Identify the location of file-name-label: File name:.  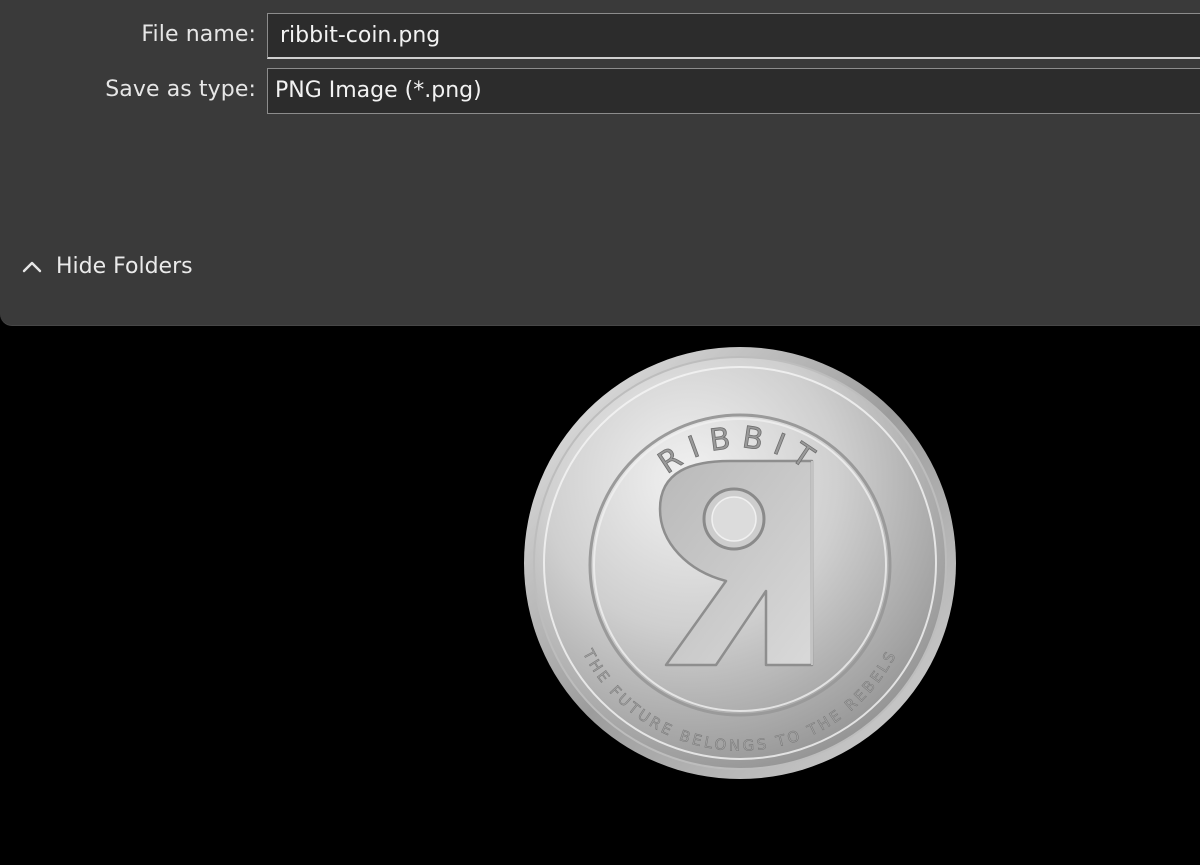
(198, 34).